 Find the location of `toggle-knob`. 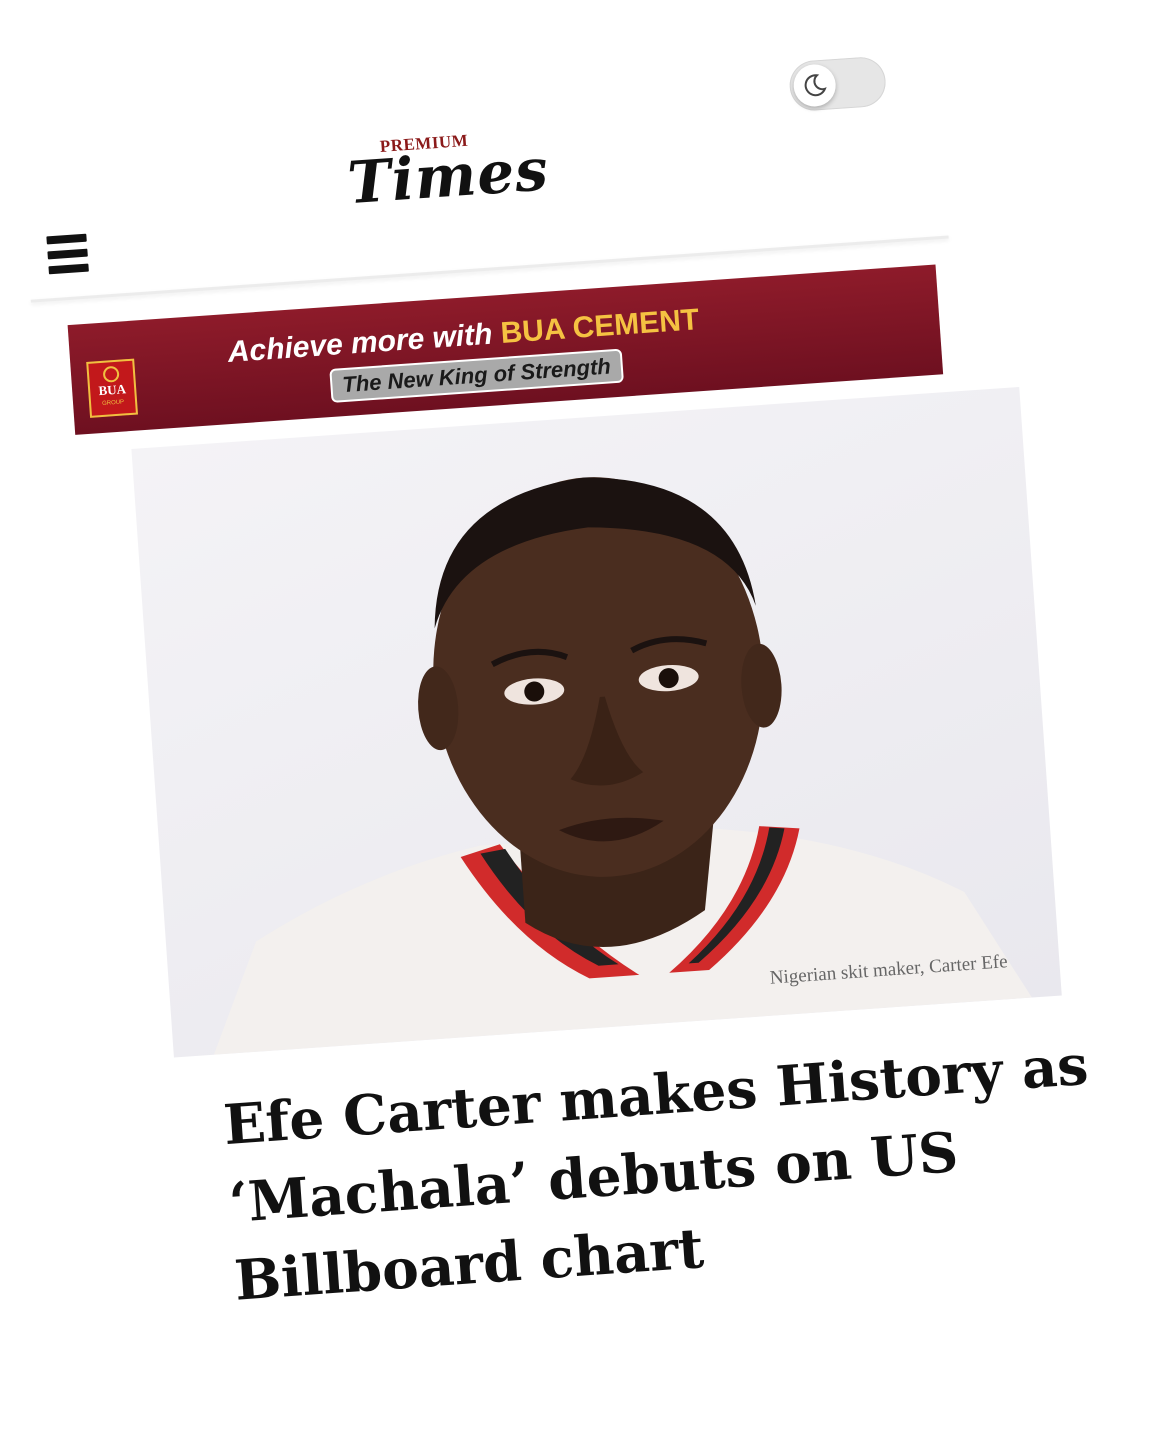

toggle-knob is located at coordinates (815, 85).